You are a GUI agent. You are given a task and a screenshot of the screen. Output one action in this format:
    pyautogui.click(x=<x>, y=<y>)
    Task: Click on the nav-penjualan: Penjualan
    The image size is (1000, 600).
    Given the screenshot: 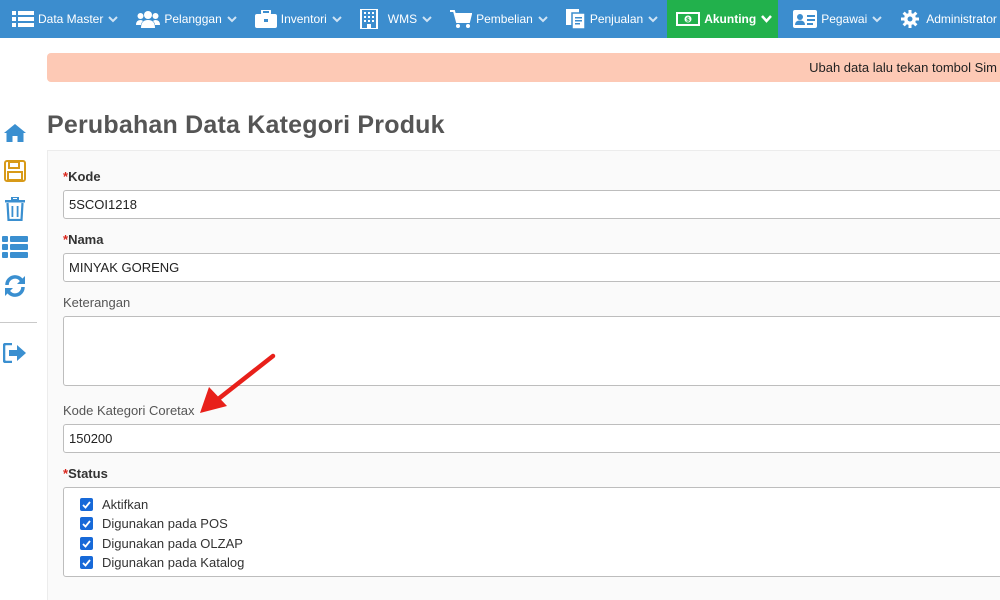 What is the action you would take?
    pyautogui.click(x=612, y=19)
    